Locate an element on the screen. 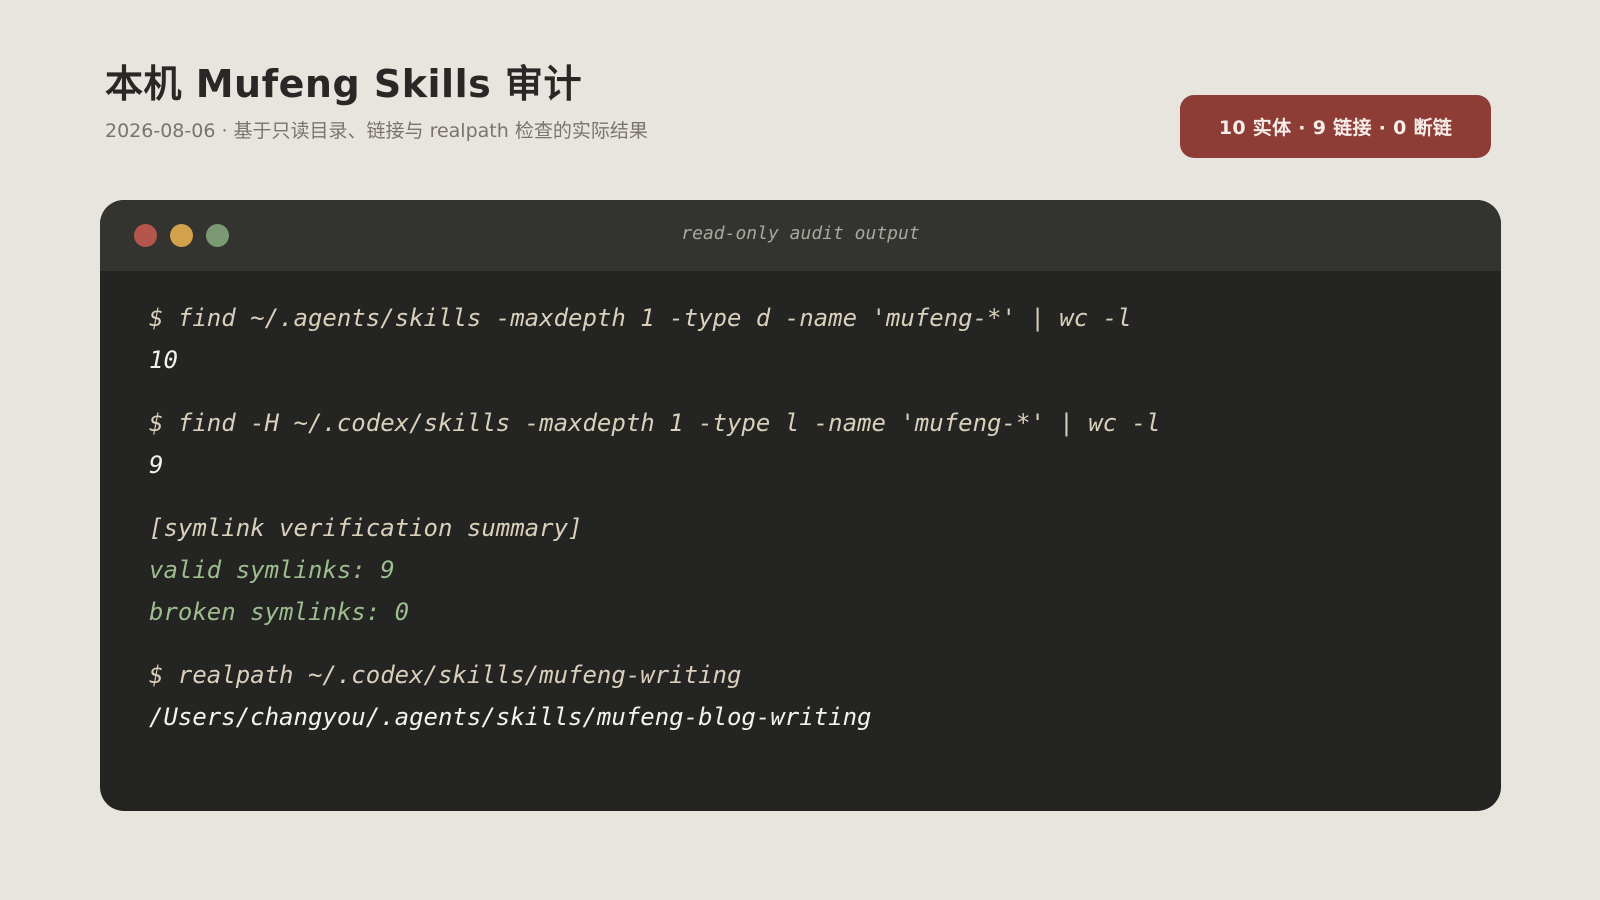 This screenshot has height=900, width=1600. command-result: 10 is located at coordinates (163, 360).